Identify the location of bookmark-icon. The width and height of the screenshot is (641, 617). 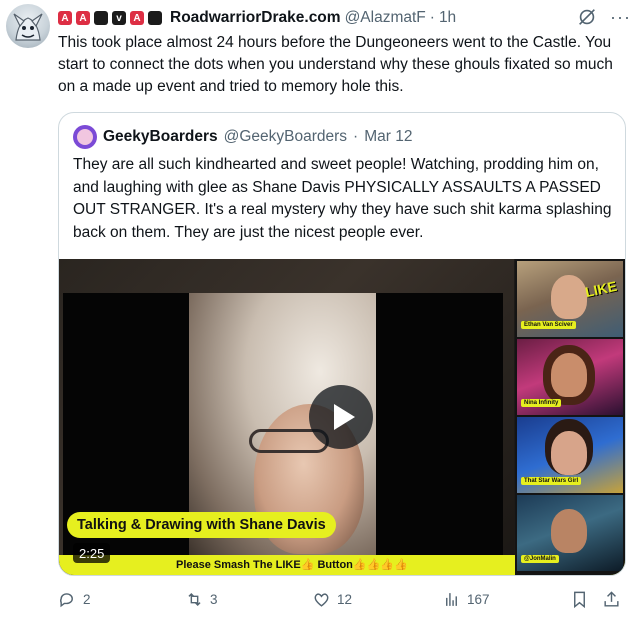
(579, 600).